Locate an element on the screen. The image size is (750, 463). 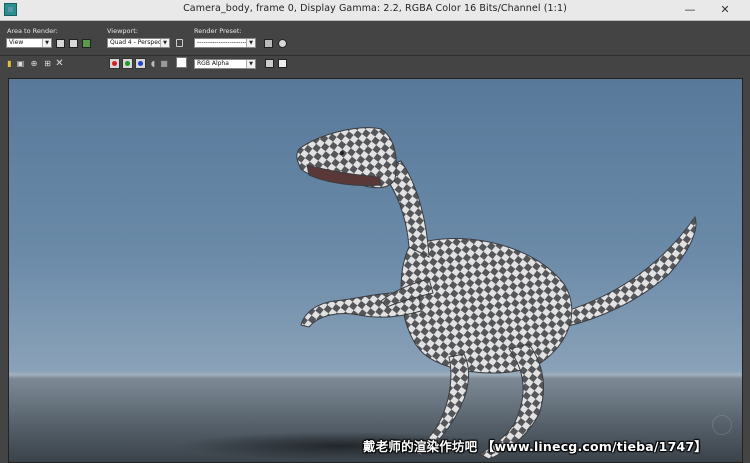
render-region-icon is located at coordinates (86, 43).